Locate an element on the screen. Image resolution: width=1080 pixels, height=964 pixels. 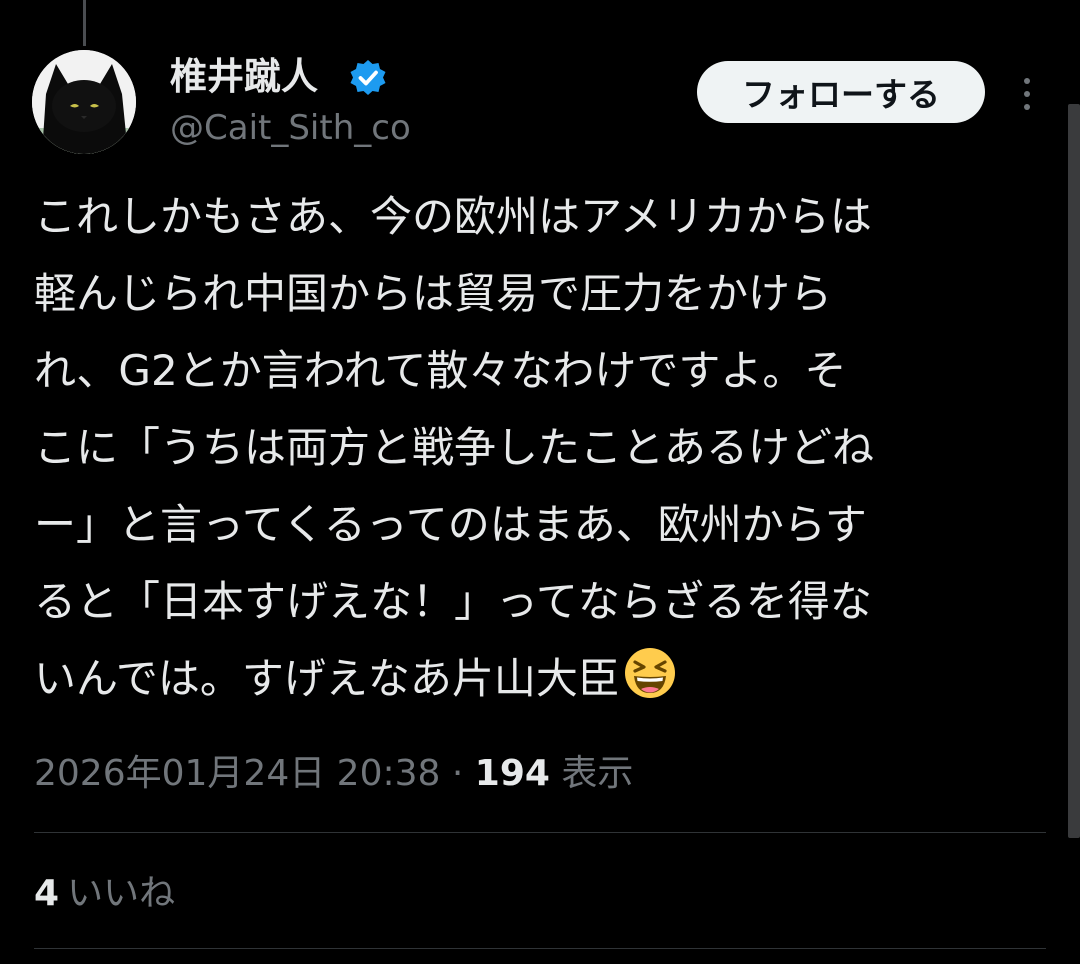
views-count: 194 is located at coordinates (512, 773).